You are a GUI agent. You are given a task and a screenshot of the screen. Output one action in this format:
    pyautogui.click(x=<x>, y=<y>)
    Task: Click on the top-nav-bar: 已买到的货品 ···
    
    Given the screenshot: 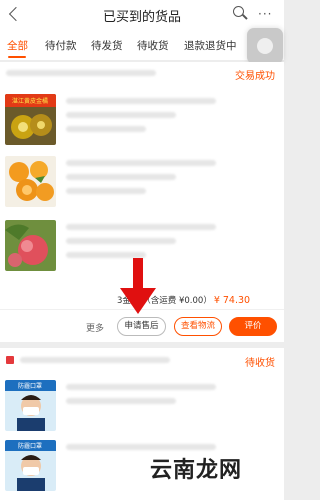 What is the action you would take?
    pyautogui.click(x=142, y=15)
    